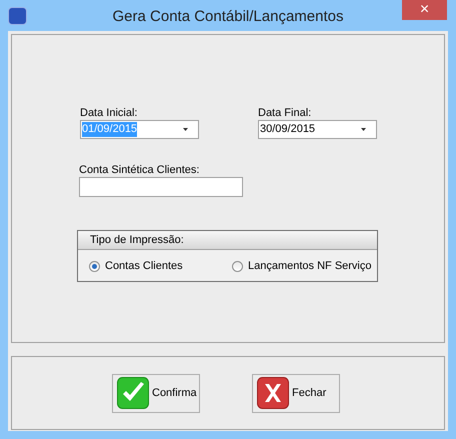  I want to click on radio-option: Contas Clientes, so click(160, 266).